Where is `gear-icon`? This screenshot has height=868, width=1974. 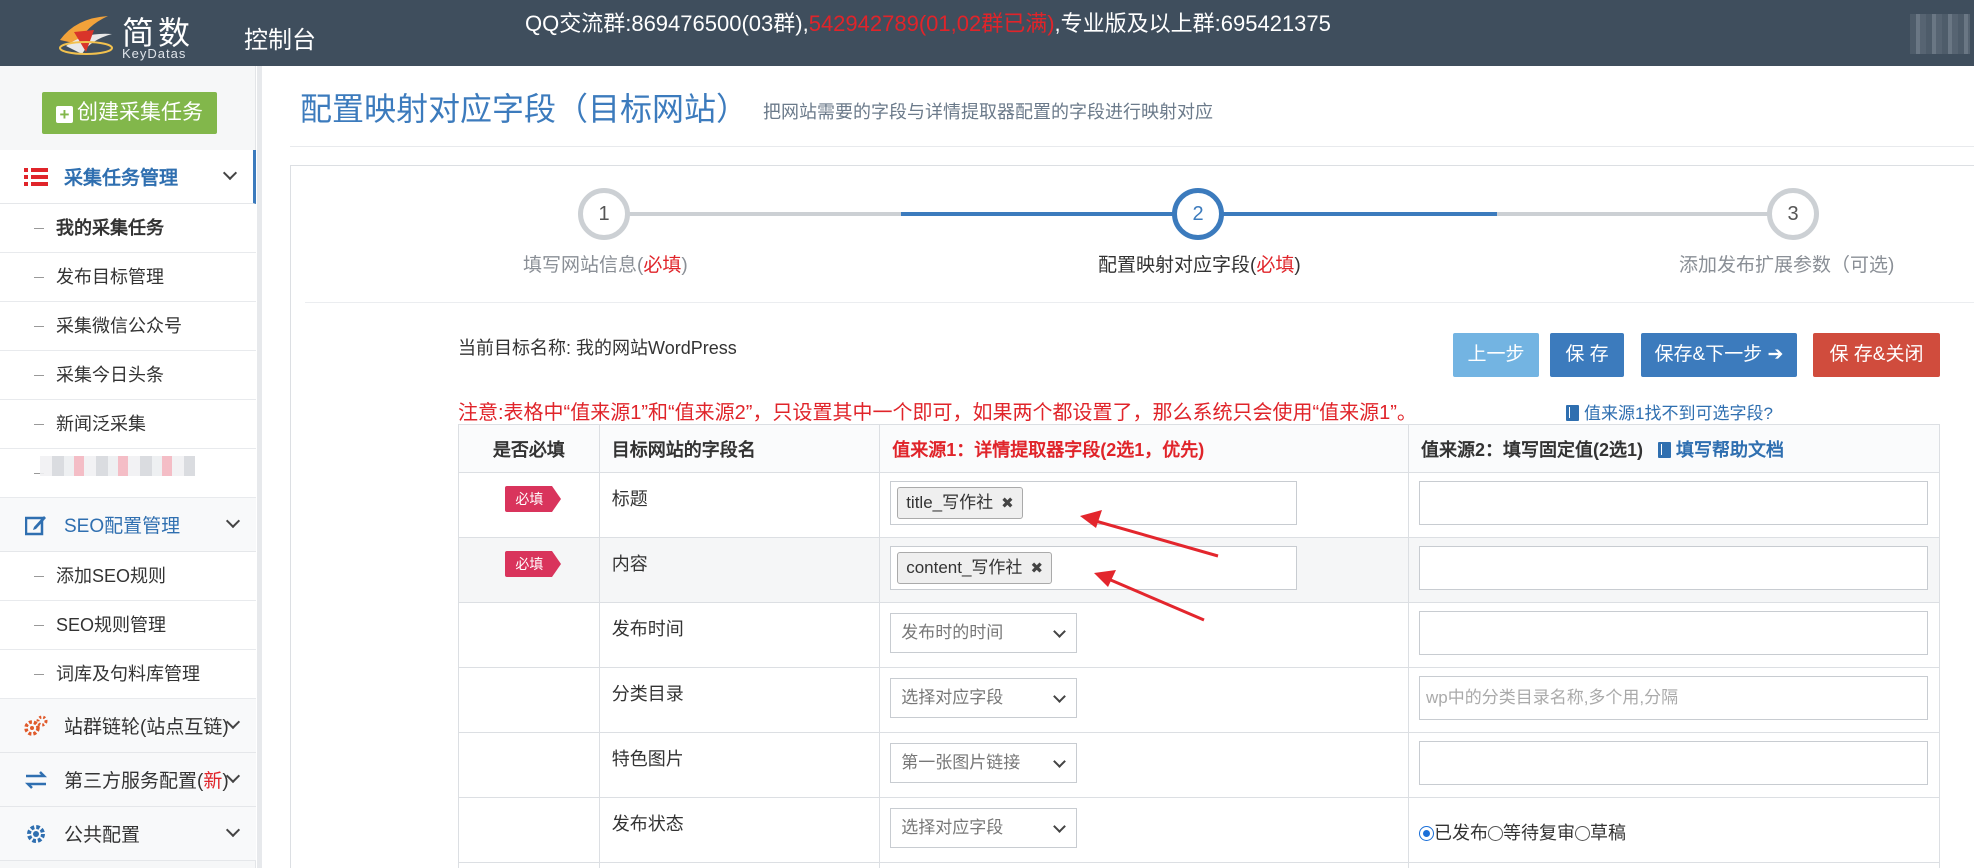 gear-icon is located at coordinates (36, 834).